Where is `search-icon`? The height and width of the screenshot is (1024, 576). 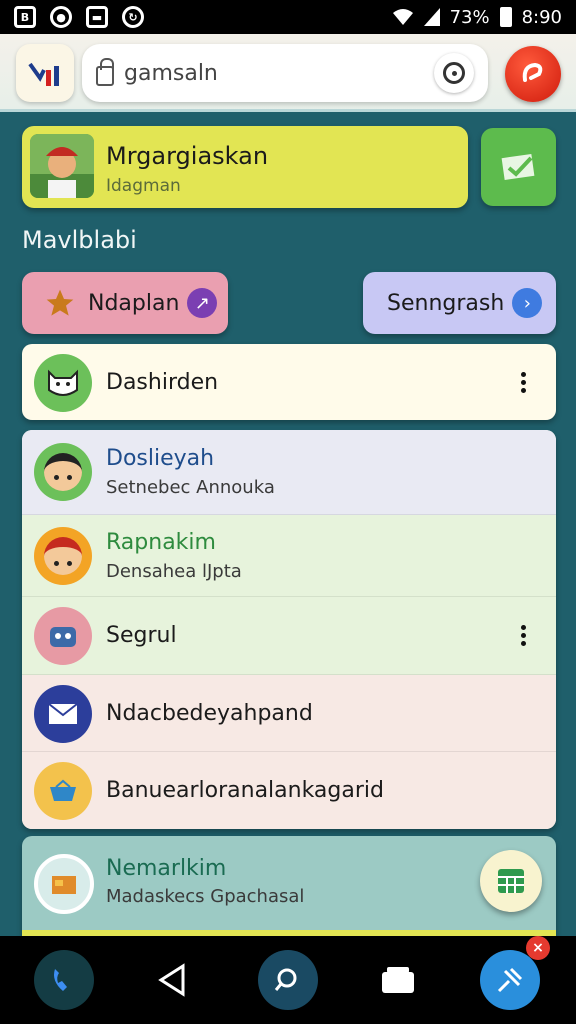 search-icon is located at coordinates (285, 979).